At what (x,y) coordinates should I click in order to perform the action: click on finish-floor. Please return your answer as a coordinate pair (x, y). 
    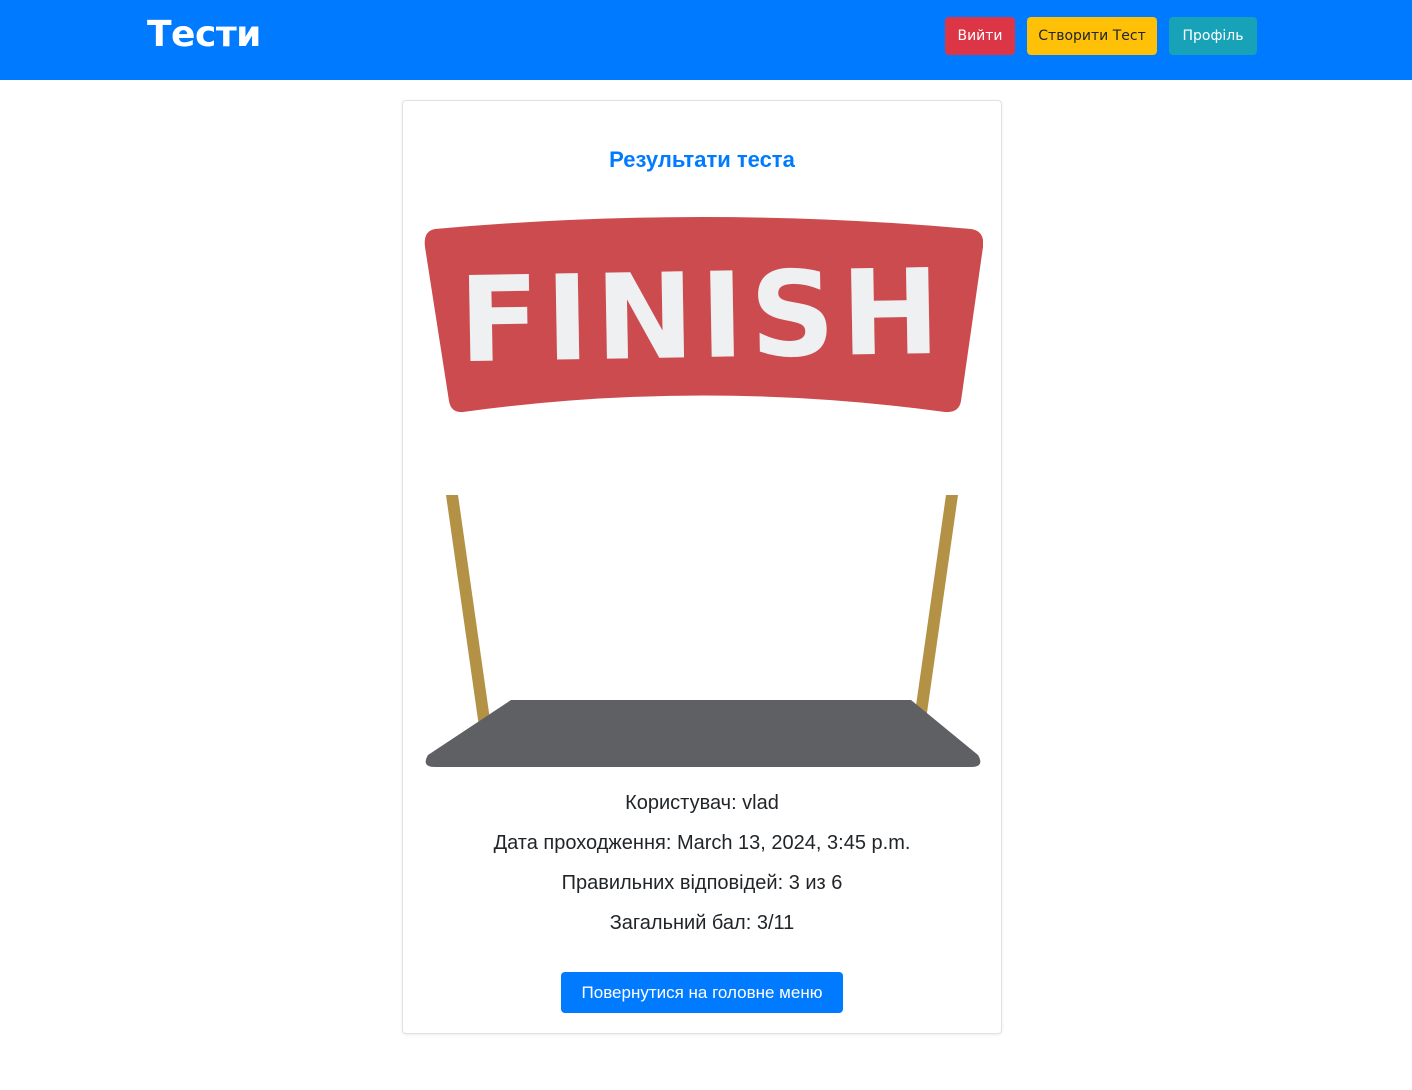
    Looking at the image, I should click on (703, 733).